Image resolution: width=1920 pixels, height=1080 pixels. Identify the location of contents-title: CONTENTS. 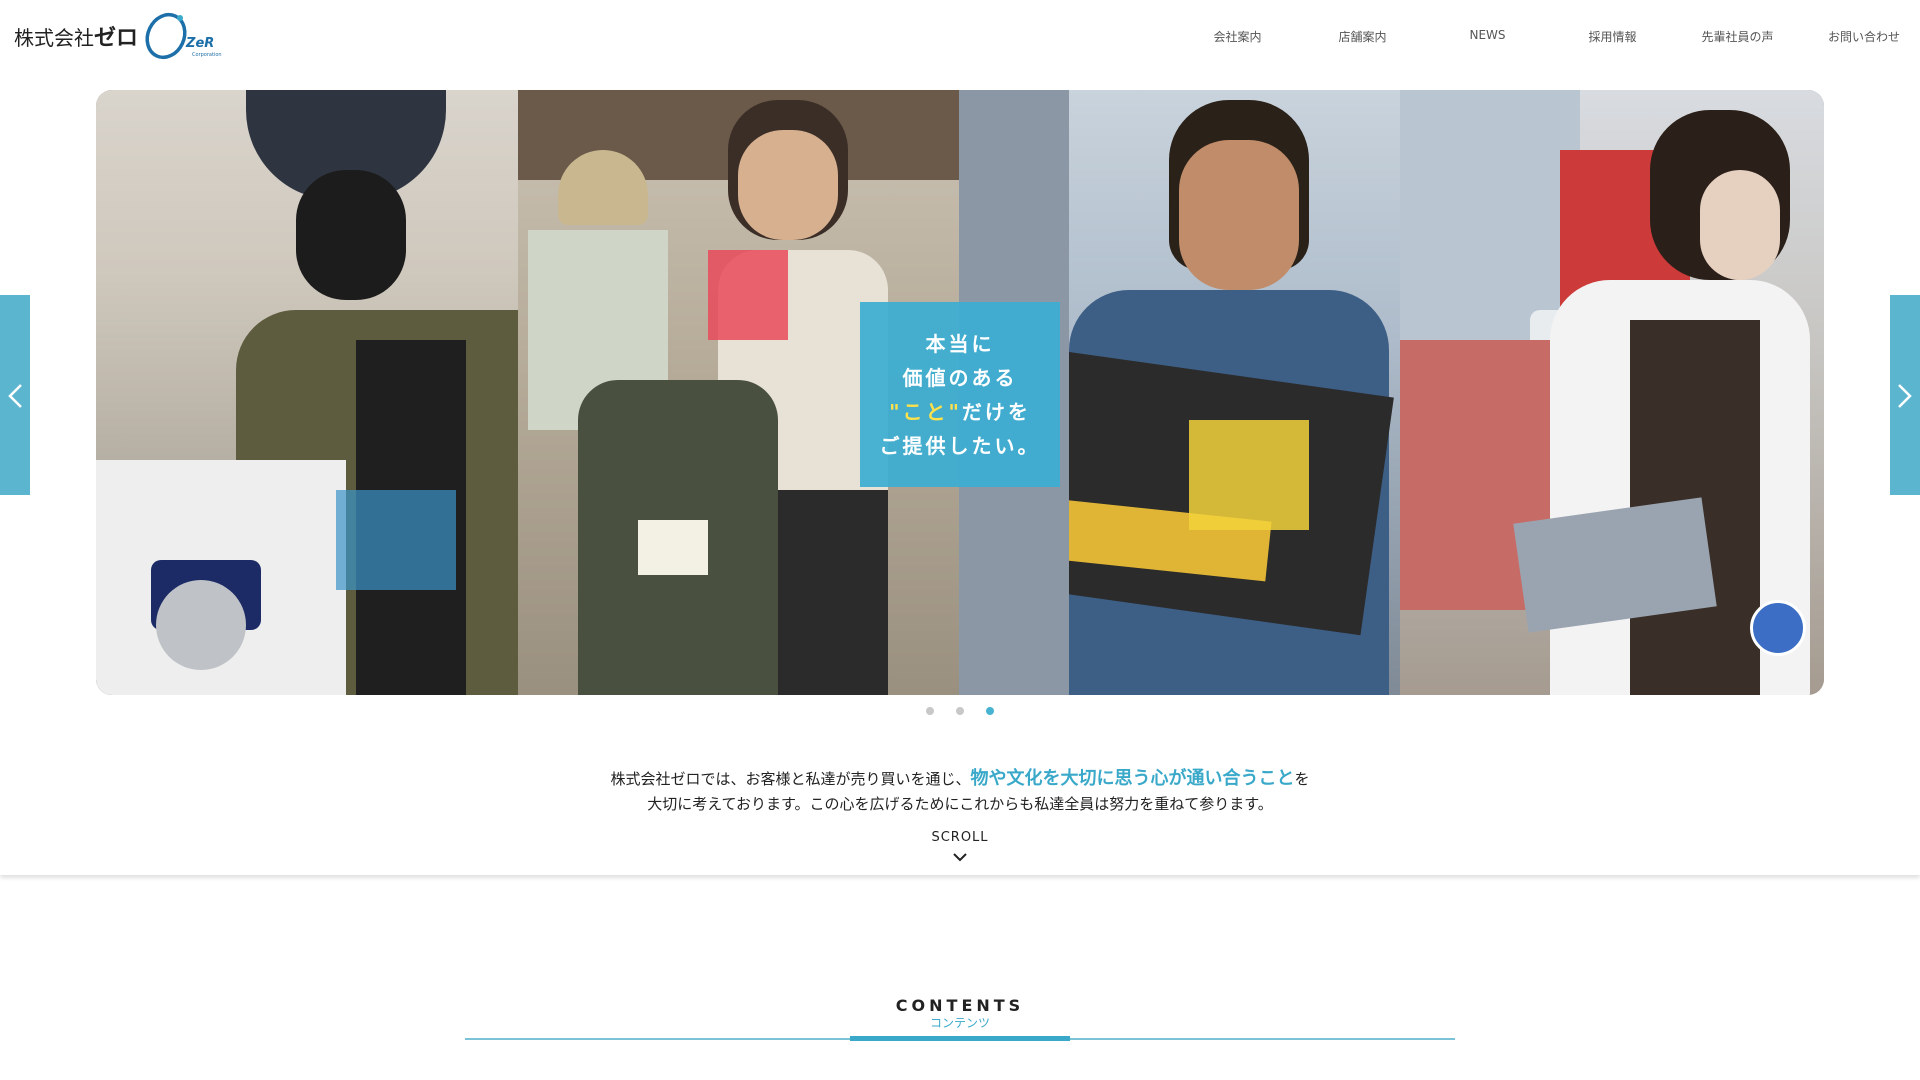
(960, 1005).